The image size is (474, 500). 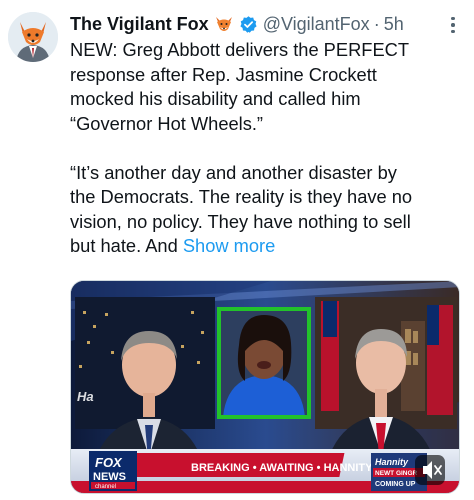 What do you see at coordinates (109, 477) in the screenshot?
I see `svg-text: NEWS` at bounding box center [109, 477].